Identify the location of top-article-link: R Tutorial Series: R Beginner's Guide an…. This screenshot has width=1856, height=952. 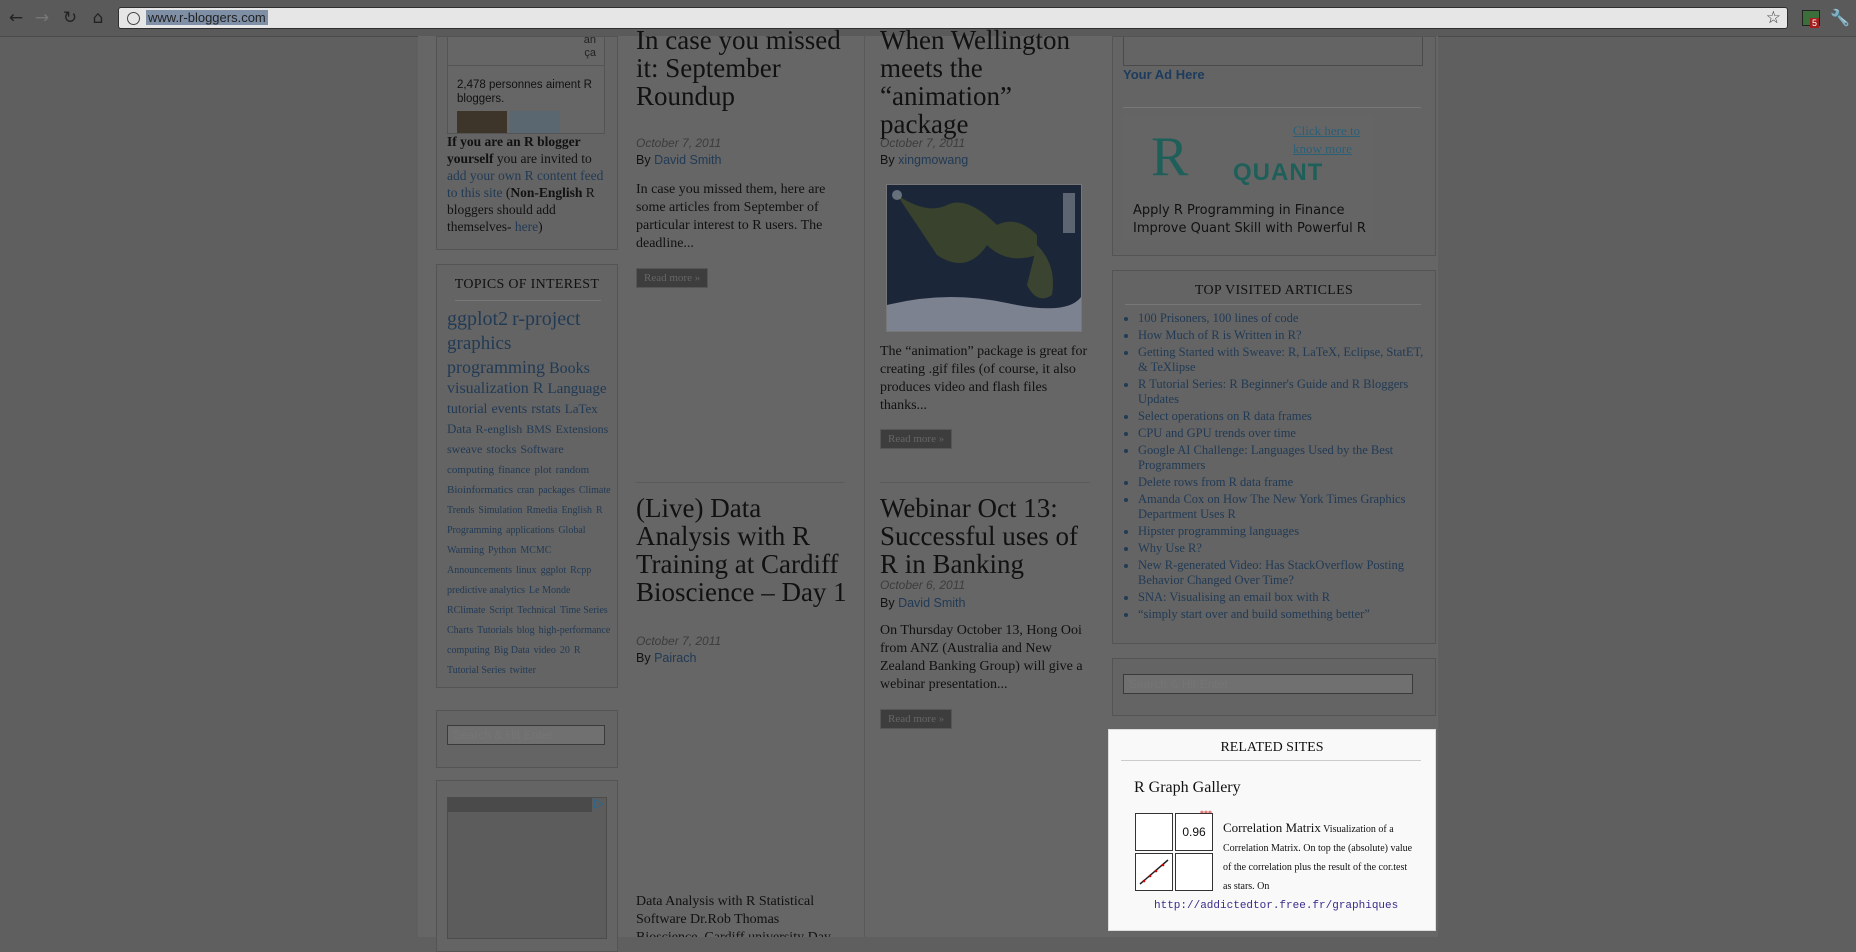
(1283, 392).